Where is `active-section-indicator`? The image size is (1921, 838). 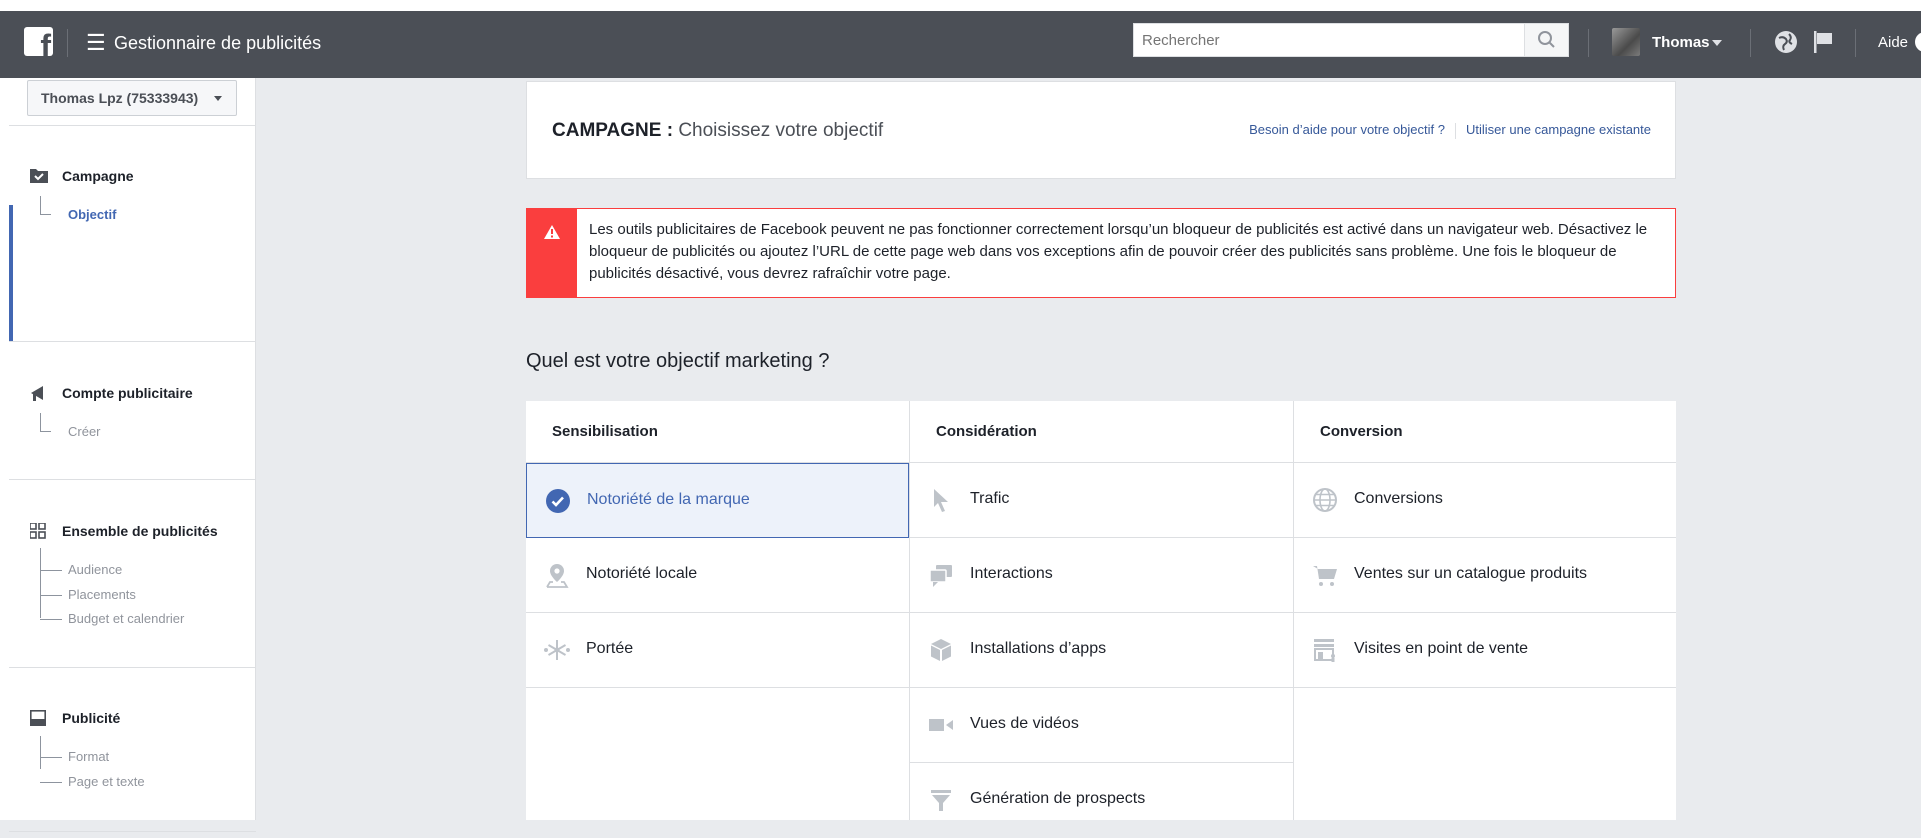 active-section-indicator is located at coordinates (11, 273).